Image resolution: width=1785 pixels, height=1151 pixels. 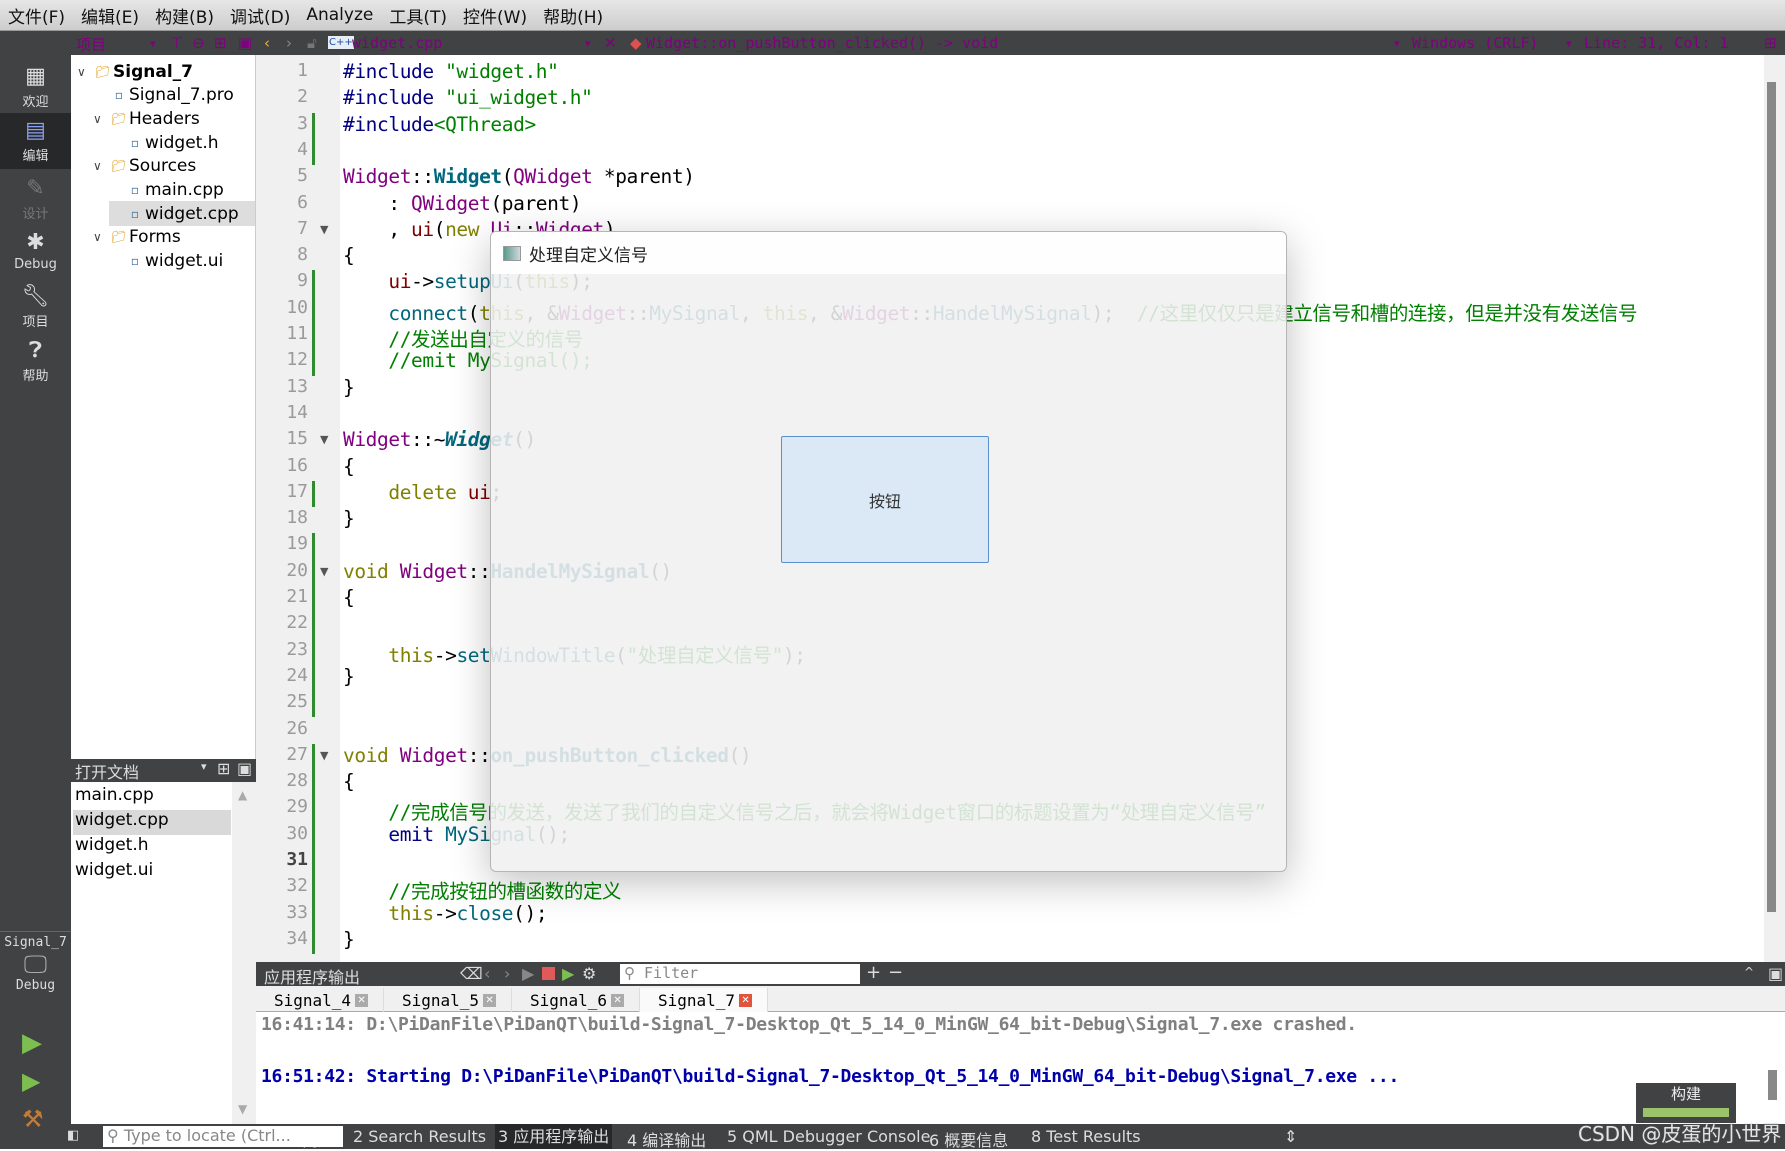 I want to click on output-filter-input: ⚲ Filter, so click(x=740, y=974).